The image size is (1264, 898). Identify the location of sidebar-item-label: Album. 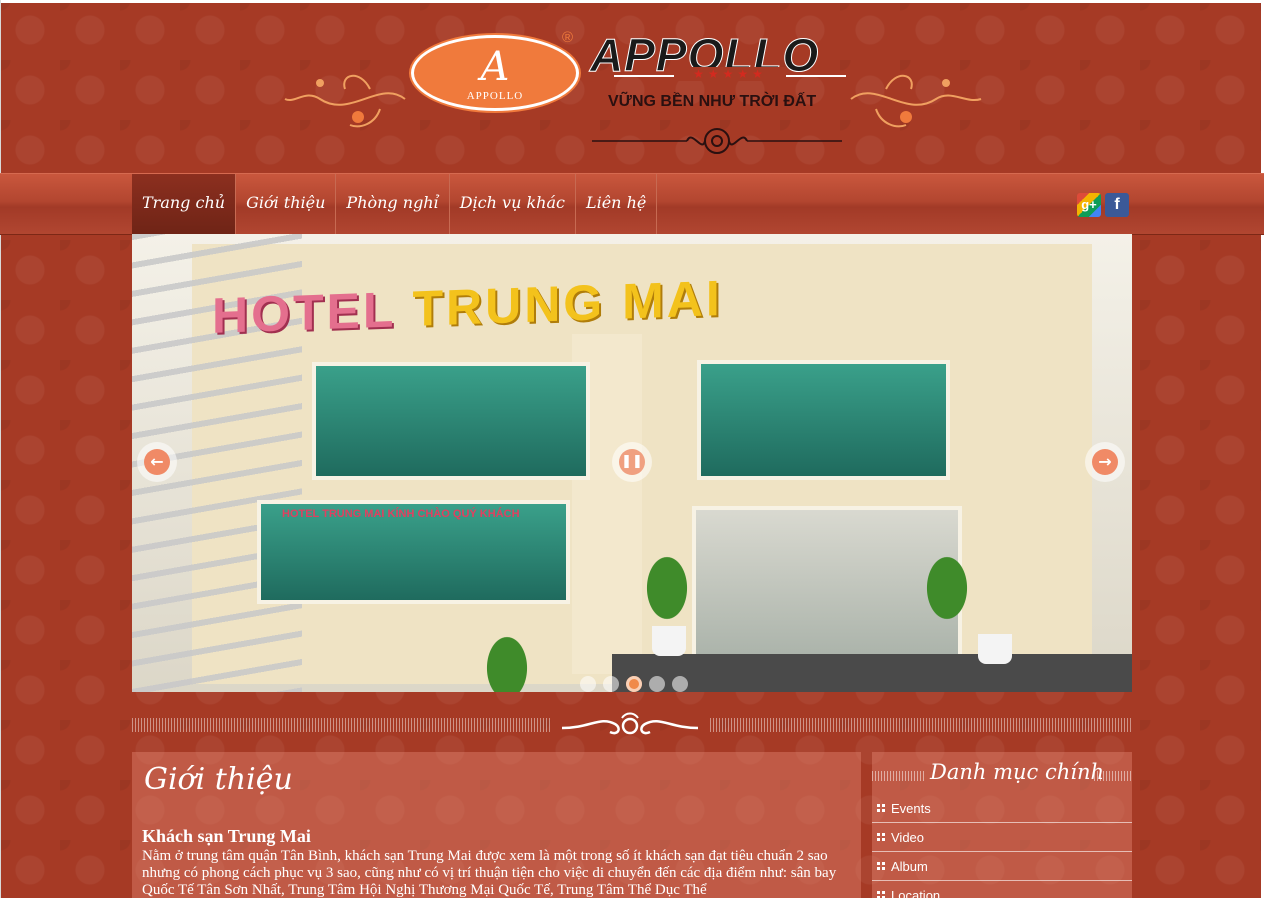
(909, 866).